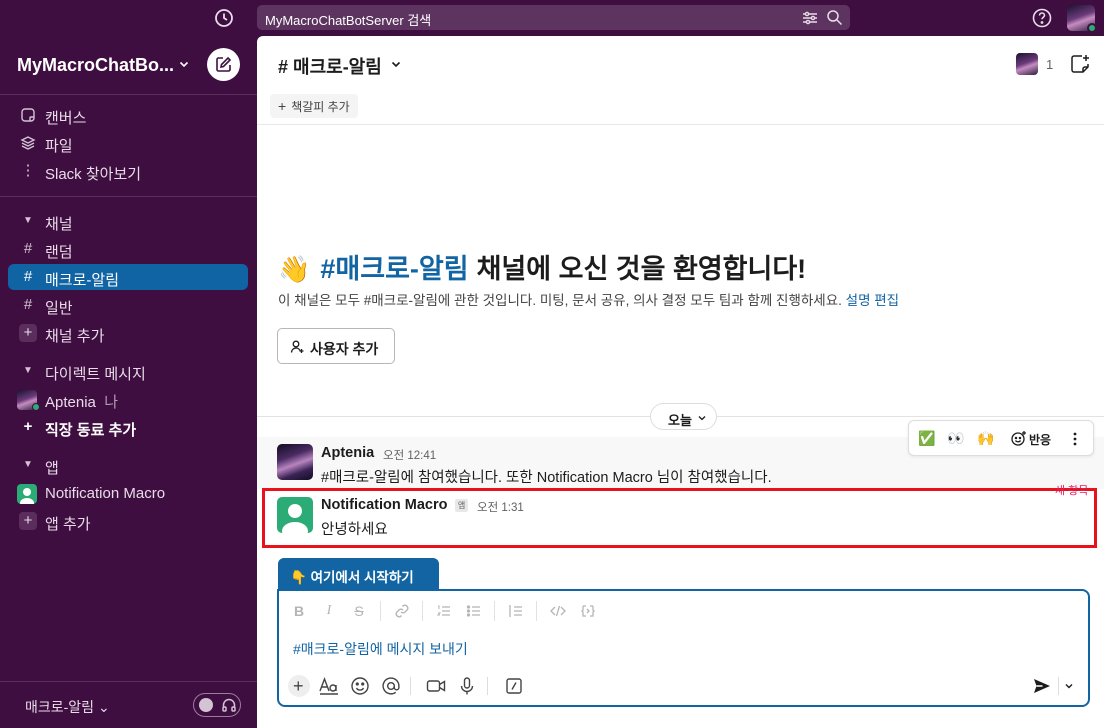 The width and height of the screenshot is (1104, 728). What do you see at coordinates (1075, 439) in the screenshot?
I see `more-actions-icon` at bounding box center [1075, 439].